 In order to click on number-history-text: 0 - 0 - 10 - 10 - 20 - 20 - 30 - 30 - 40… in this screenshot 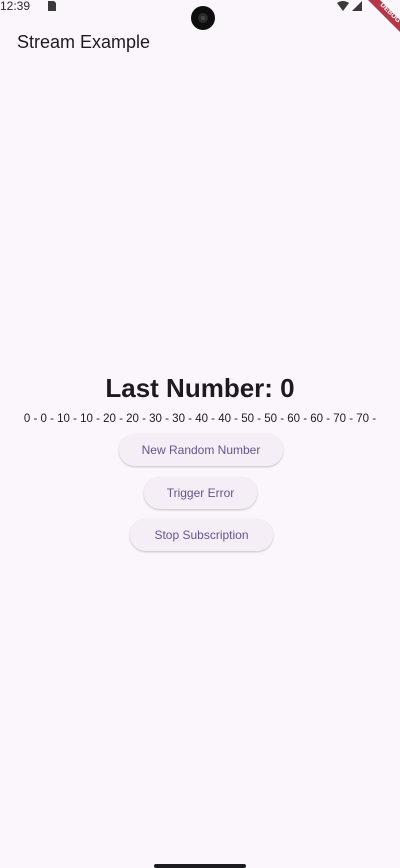, I will do `click(200, 419)`.